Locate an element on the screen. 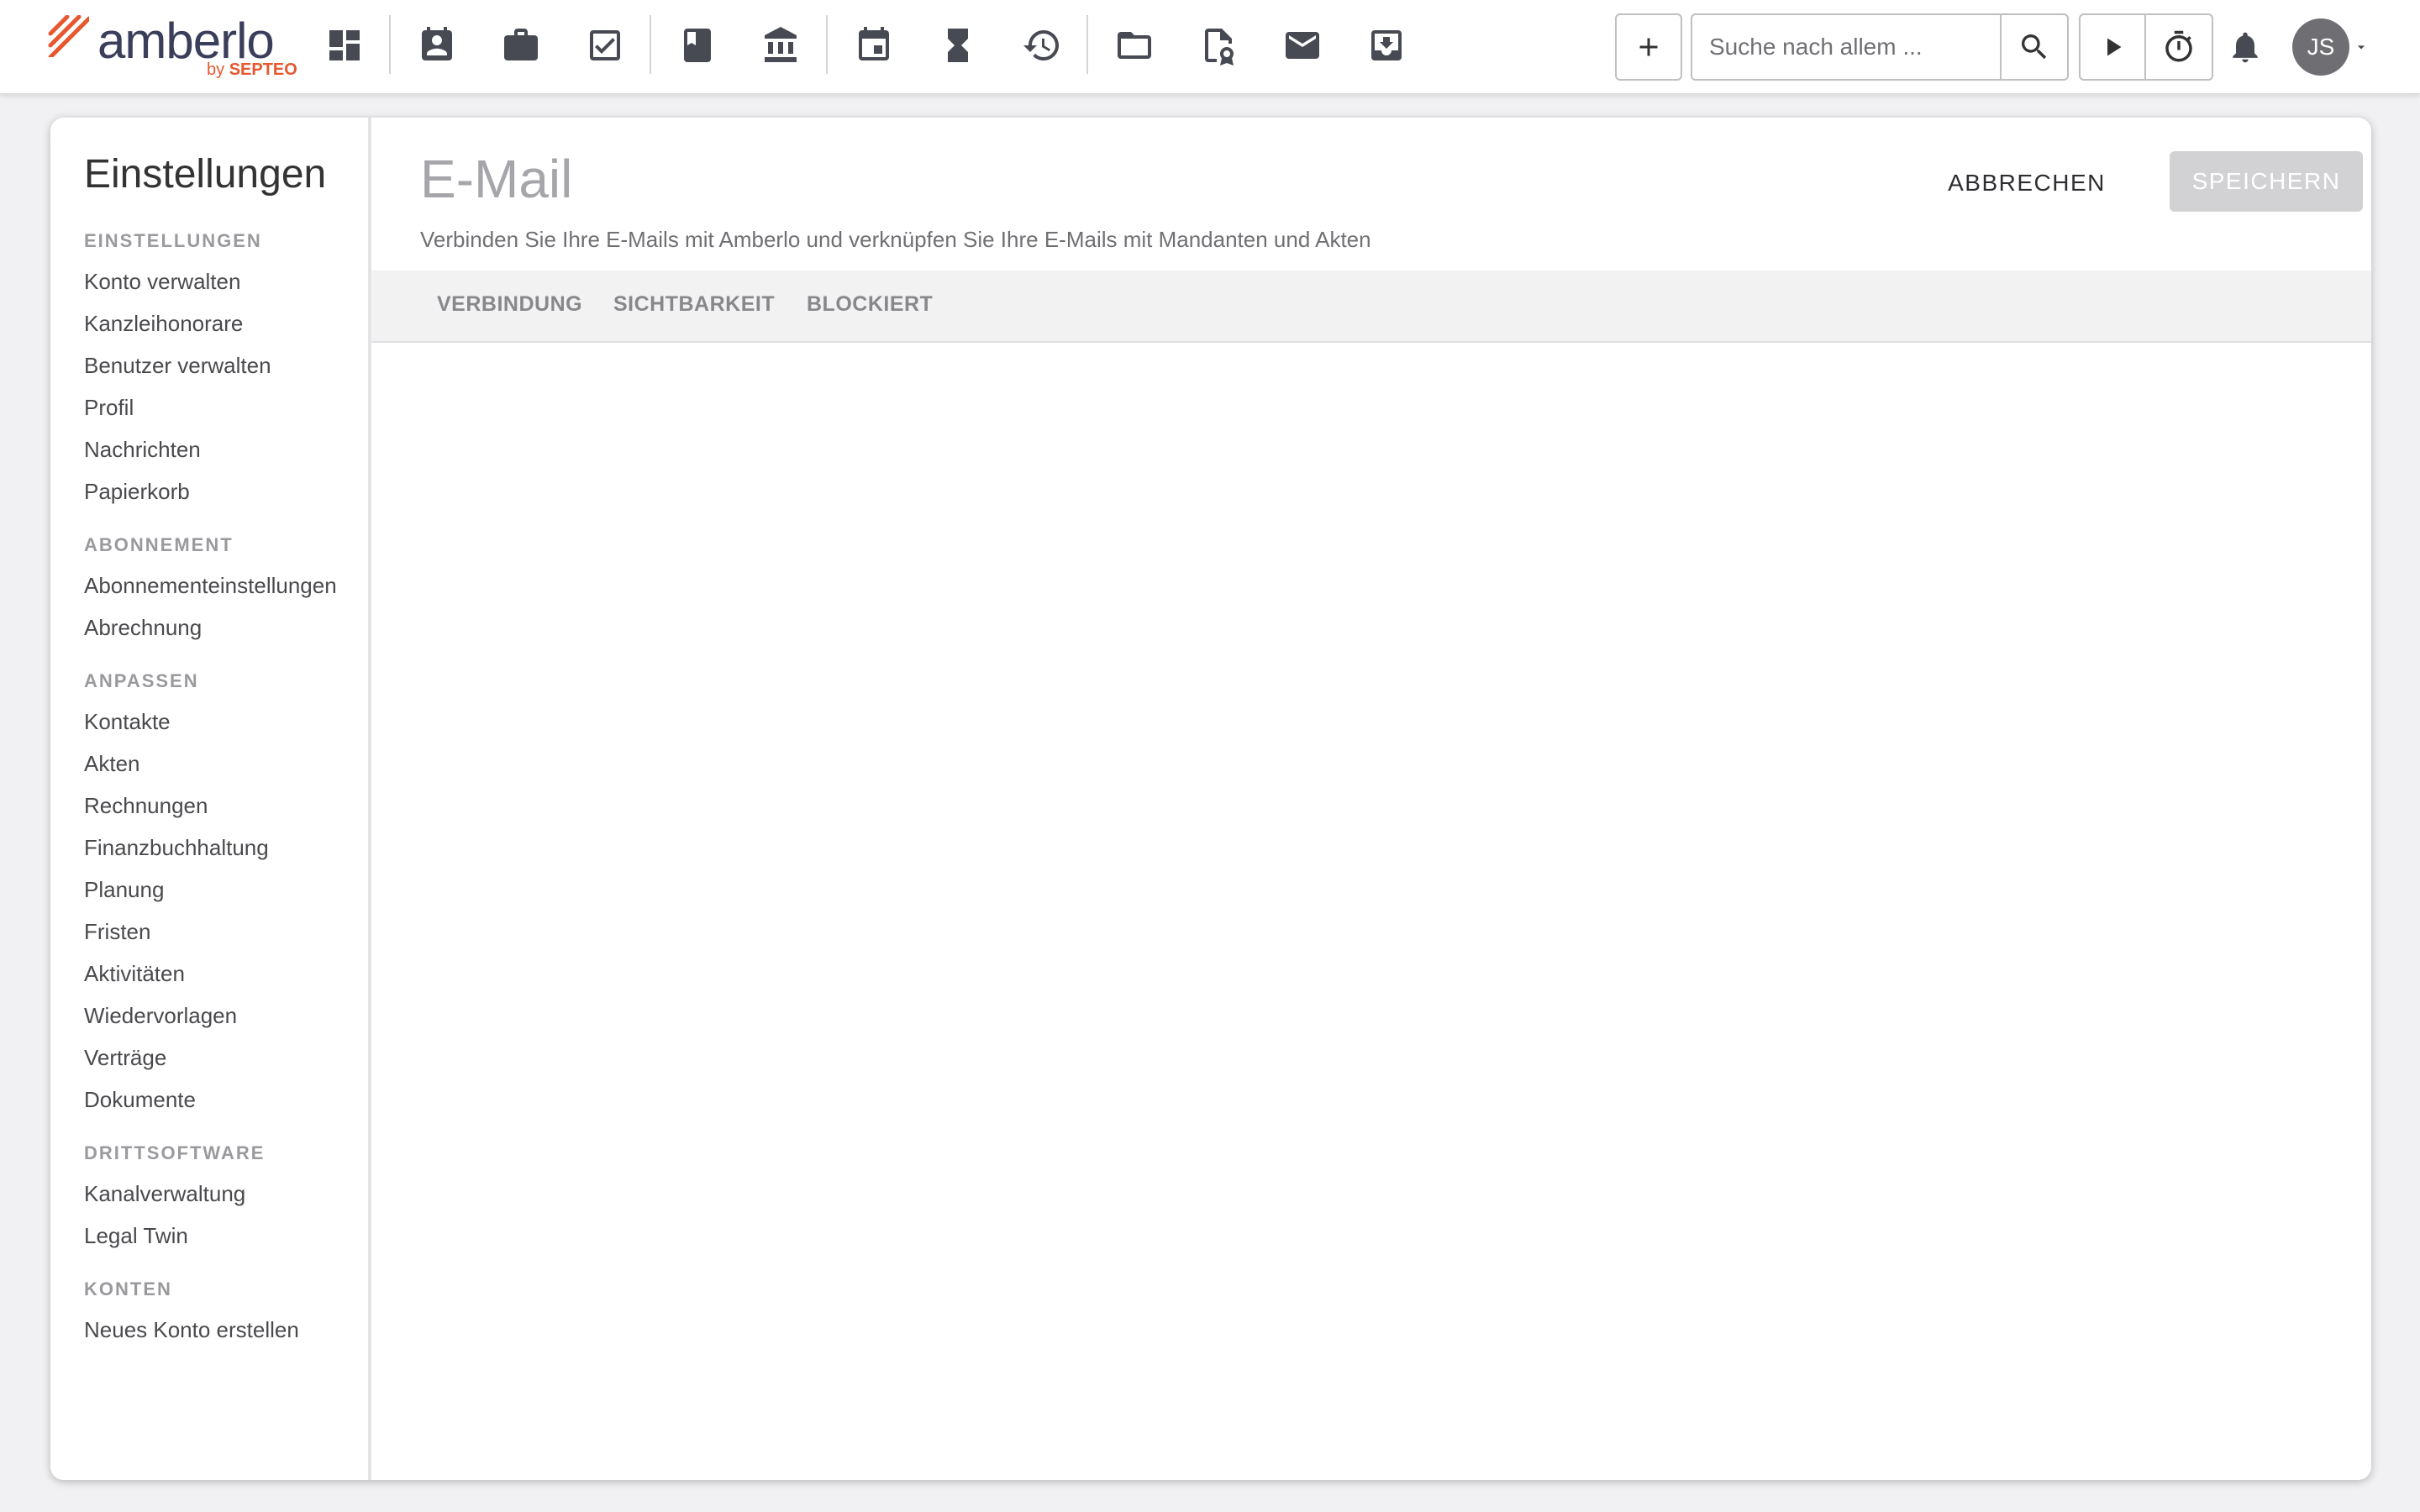  mail-icon is located at coordinates (1302, 45).